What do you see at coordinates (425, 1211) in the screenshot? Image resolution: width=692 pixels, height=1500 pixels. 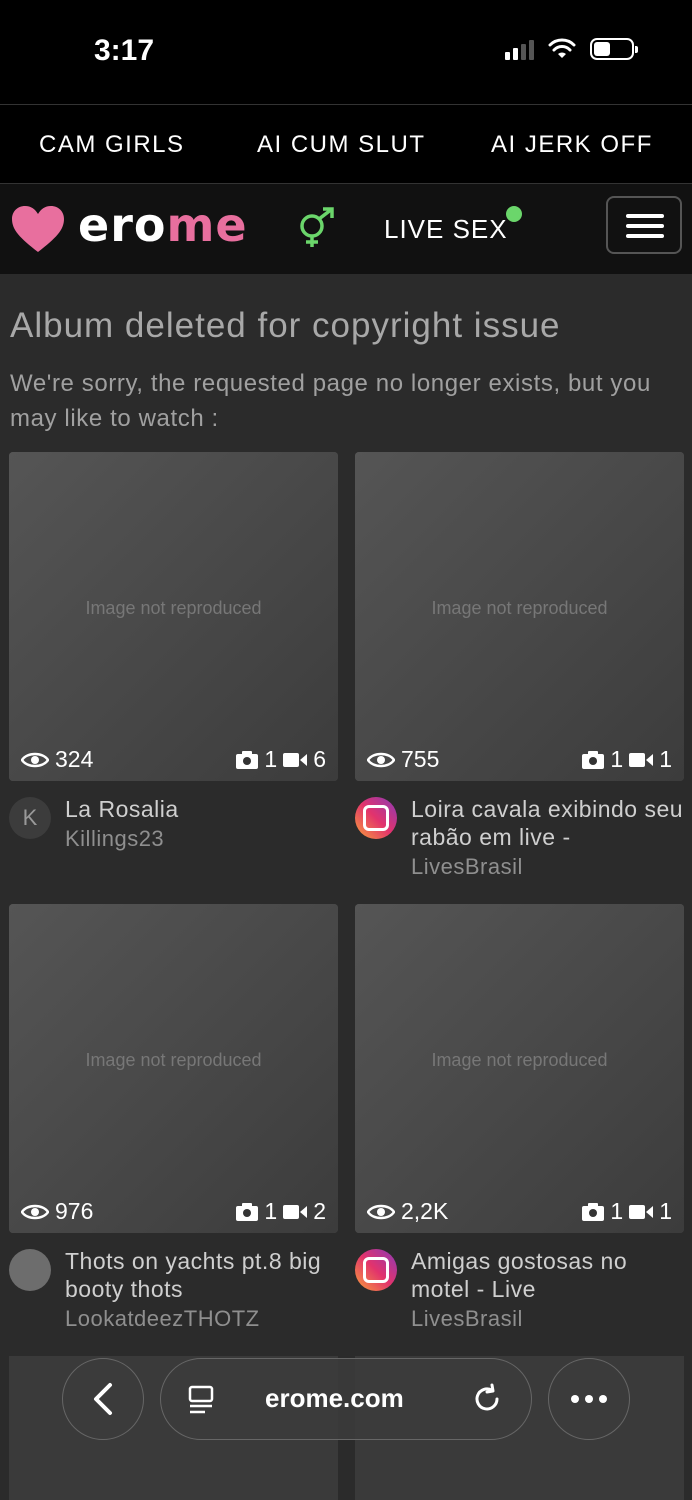 I see `views-value: 2,2K` at bounding box center [425, 1211].